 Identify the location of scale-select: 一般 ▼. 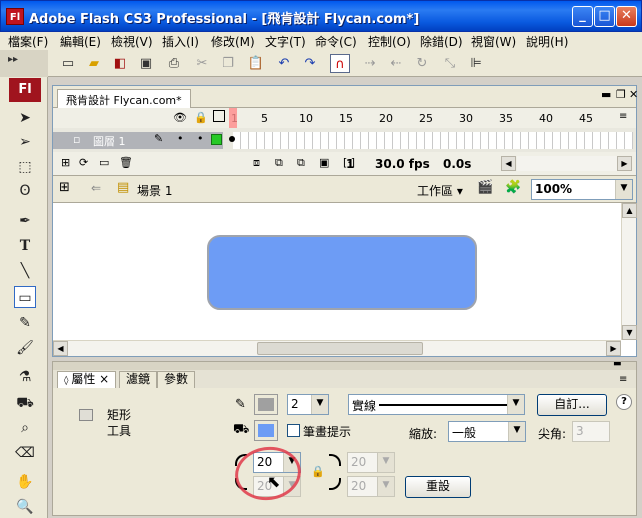
(487, 431).